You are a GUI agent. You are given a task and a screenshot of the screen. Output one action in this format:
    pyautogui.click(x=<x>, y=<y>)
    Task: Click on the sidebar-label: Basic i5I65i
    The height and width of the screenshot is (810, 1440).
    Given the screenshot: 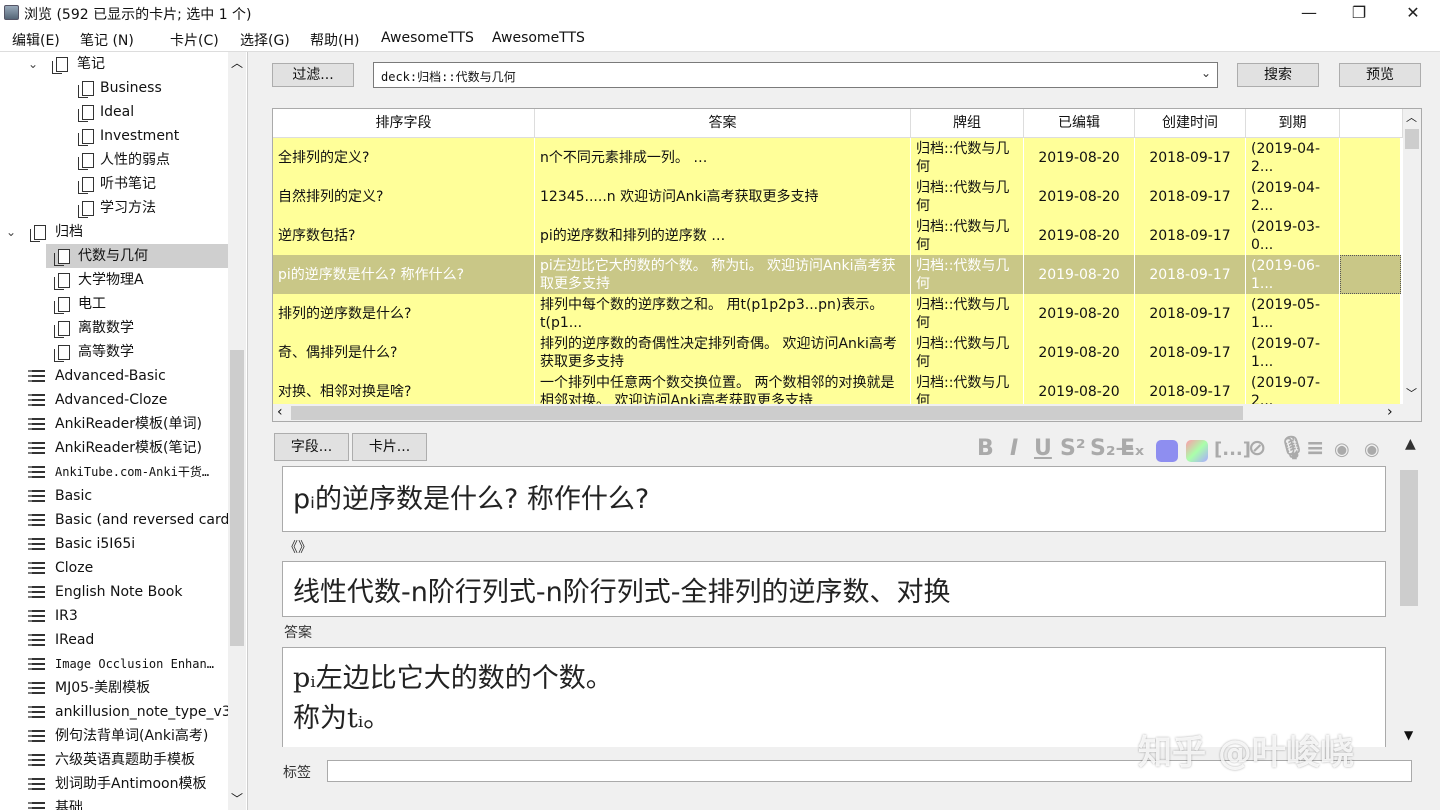 What is the action you would take?
    pyautogui.click(x=95, y=544)
    